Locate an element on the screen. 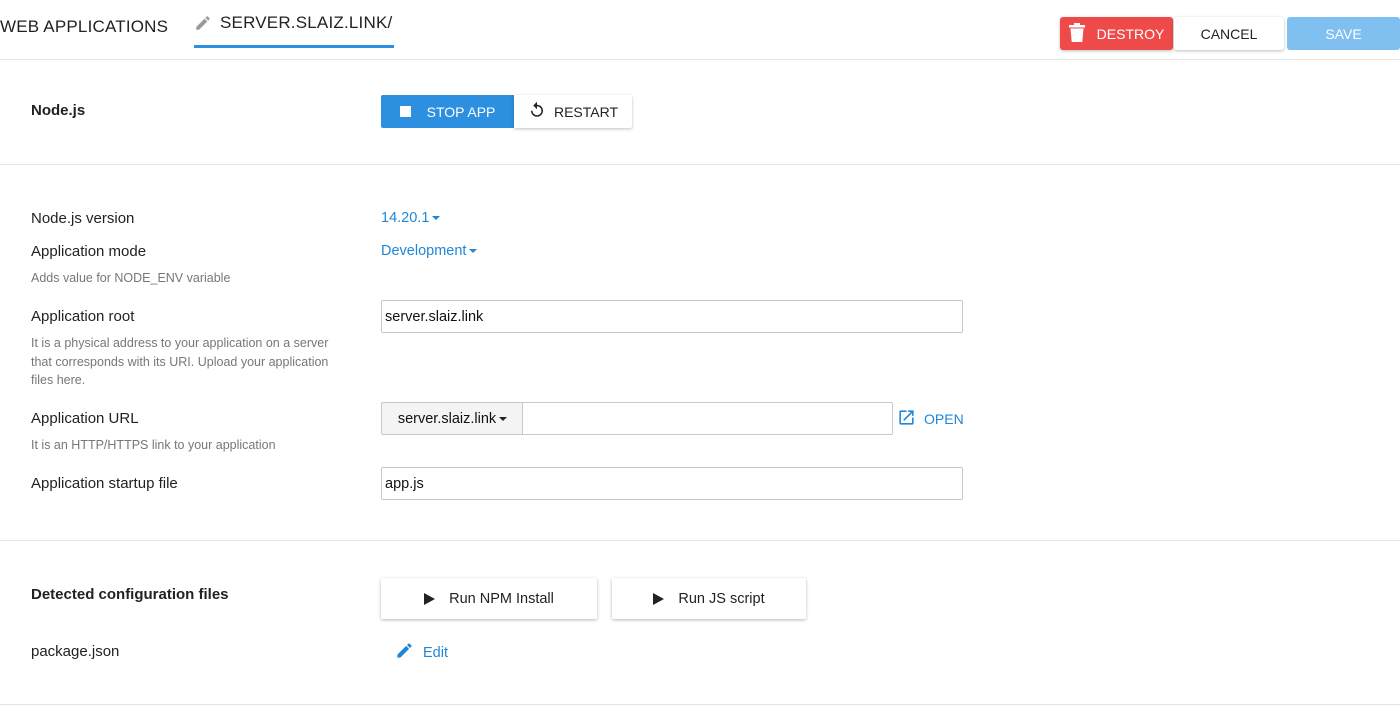 The width and height of the screenshot is (1400, 706). app-mode-hint: Adds value for NODE_ENV variable is located at coordinates (131, 278).